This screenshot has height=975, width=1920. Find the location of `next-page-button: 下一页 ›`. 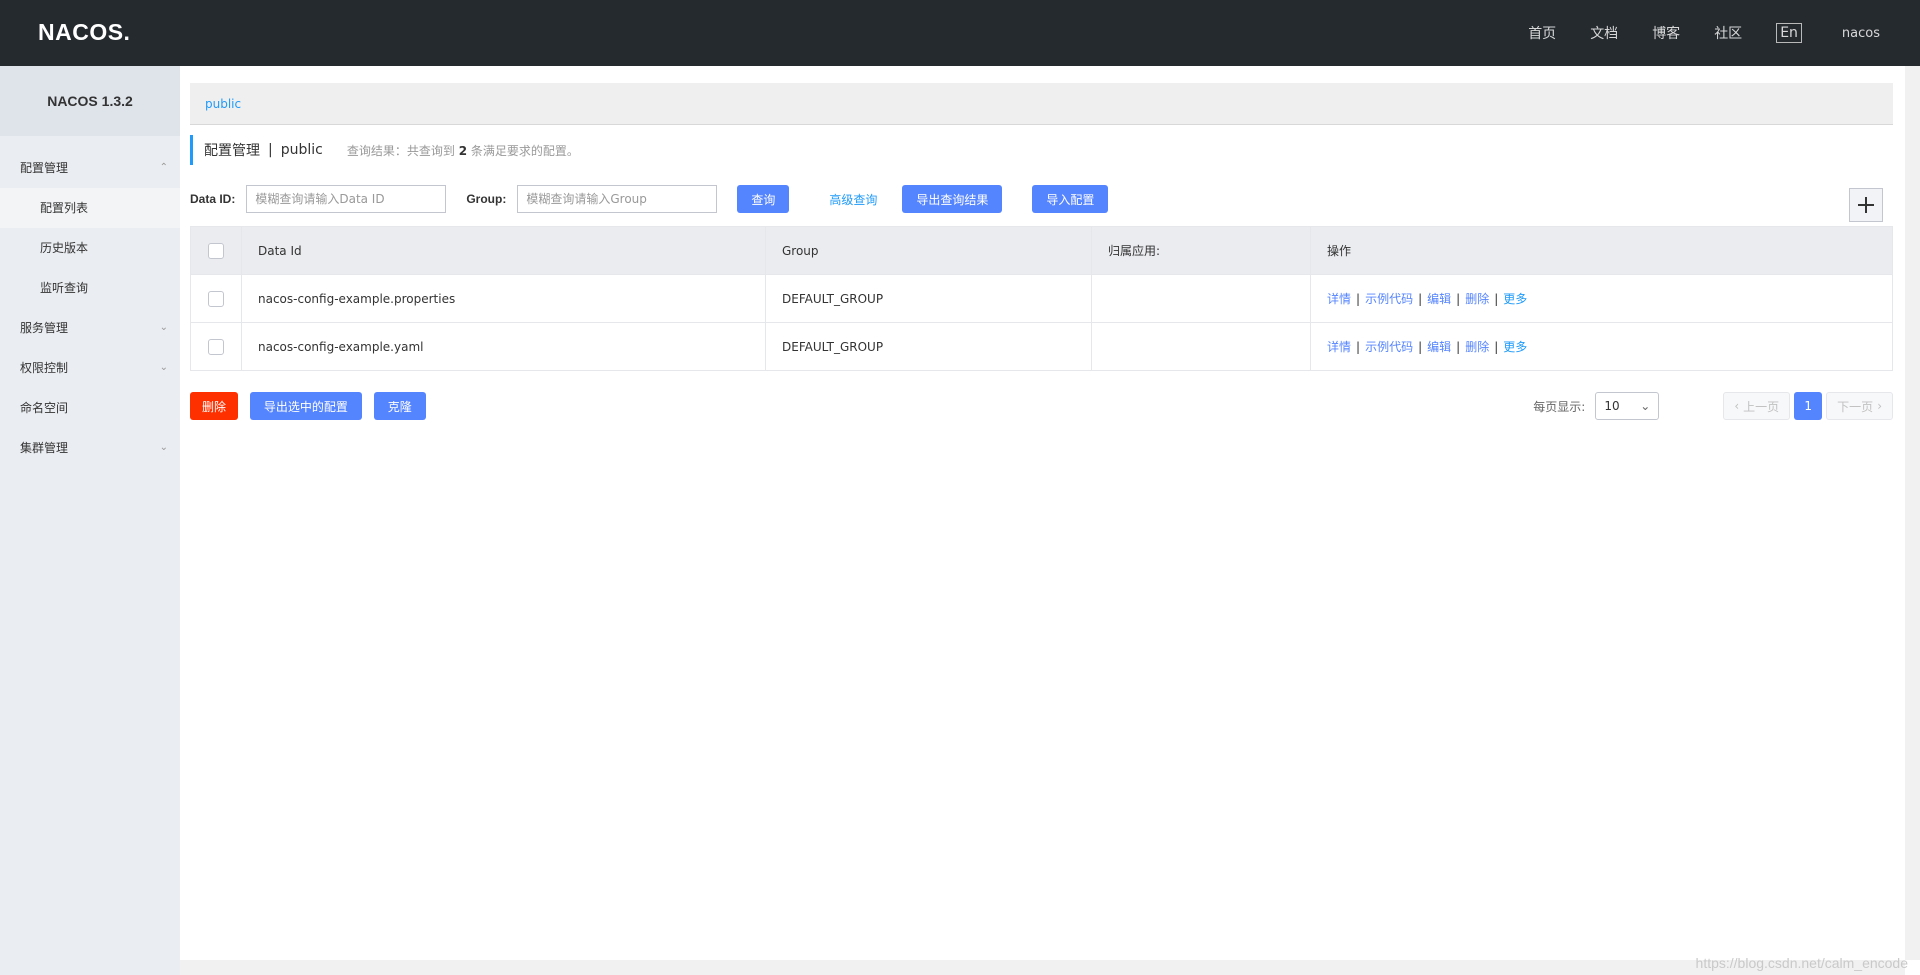

next-page-button: 下一页 › is located at coordinates (1859, 406).